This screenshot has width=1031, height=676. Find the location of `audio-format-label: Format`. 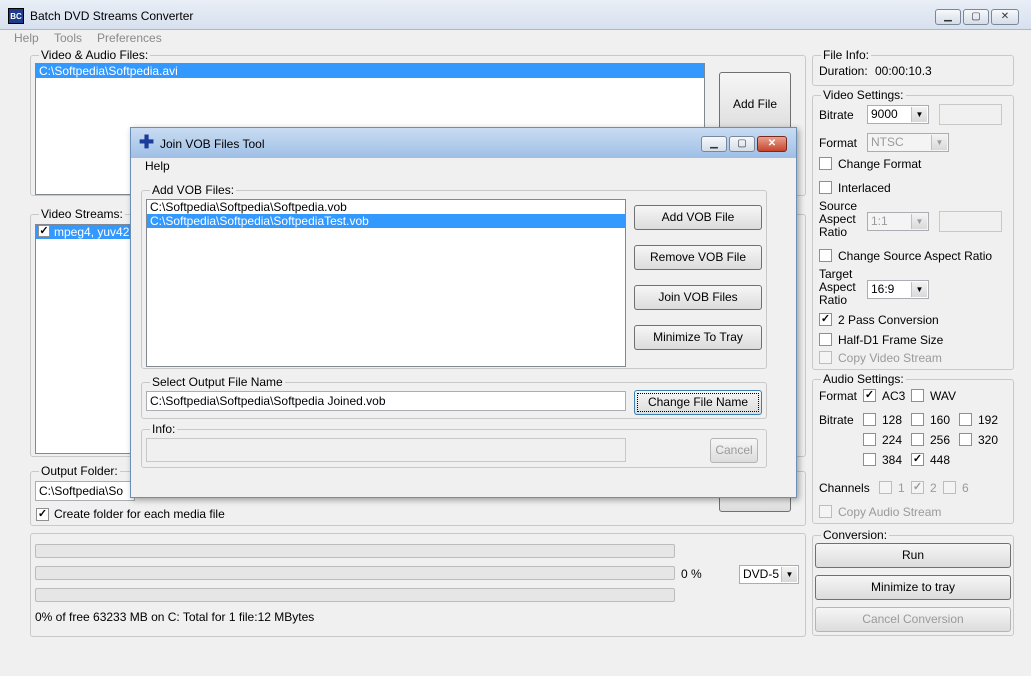

audio-format-label: Format is located at coordinates (838, 396).